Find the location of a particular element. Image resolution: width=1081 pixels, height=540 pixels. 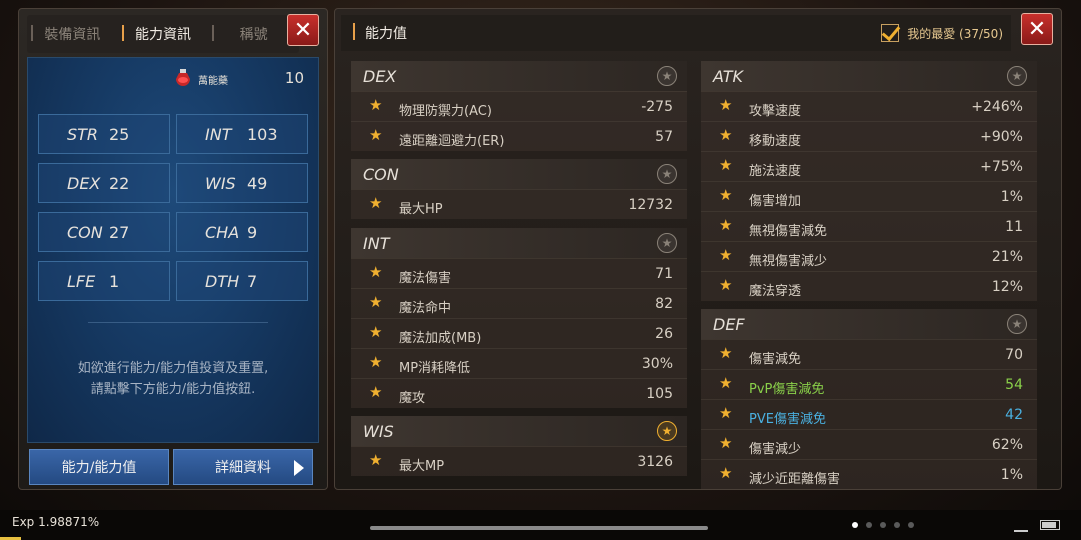

row-label: 傷害減少 is located at coordinates (775, 449).